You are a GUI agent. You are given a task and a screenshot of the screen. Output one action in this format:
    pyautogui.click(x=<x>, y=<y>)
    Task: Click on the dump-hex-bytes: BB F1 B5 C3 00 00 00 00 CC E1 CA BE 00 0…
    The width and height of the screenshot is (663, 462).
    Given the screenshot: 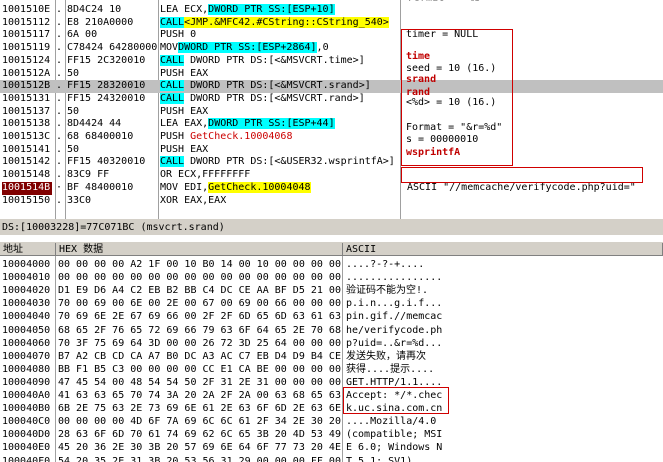 What is the action you would take?
    pyautogui.click(x=199, y=369)
    